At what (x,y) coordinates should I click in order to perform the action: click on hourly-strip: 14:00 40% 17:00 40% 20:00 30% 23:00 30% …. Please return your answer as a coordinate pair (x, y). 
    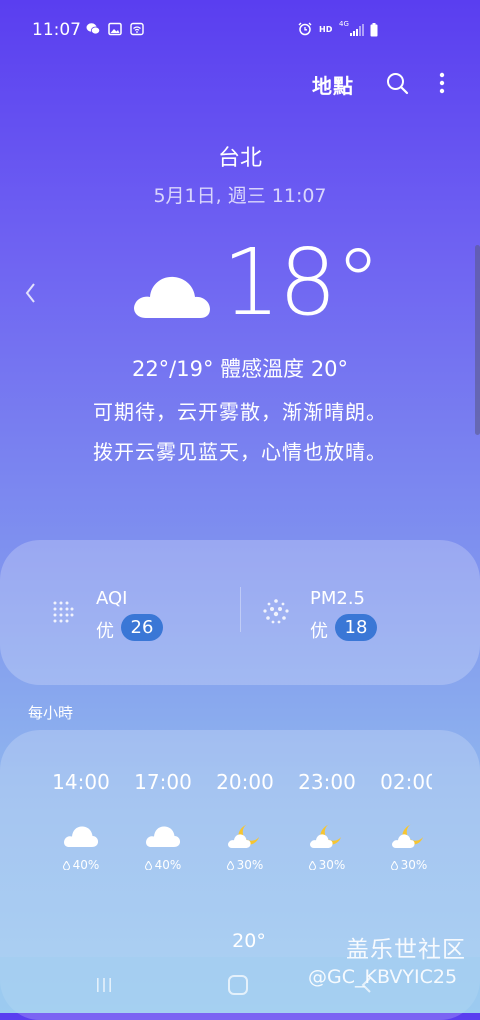
    Looking at the image, I should click on (236, 828).